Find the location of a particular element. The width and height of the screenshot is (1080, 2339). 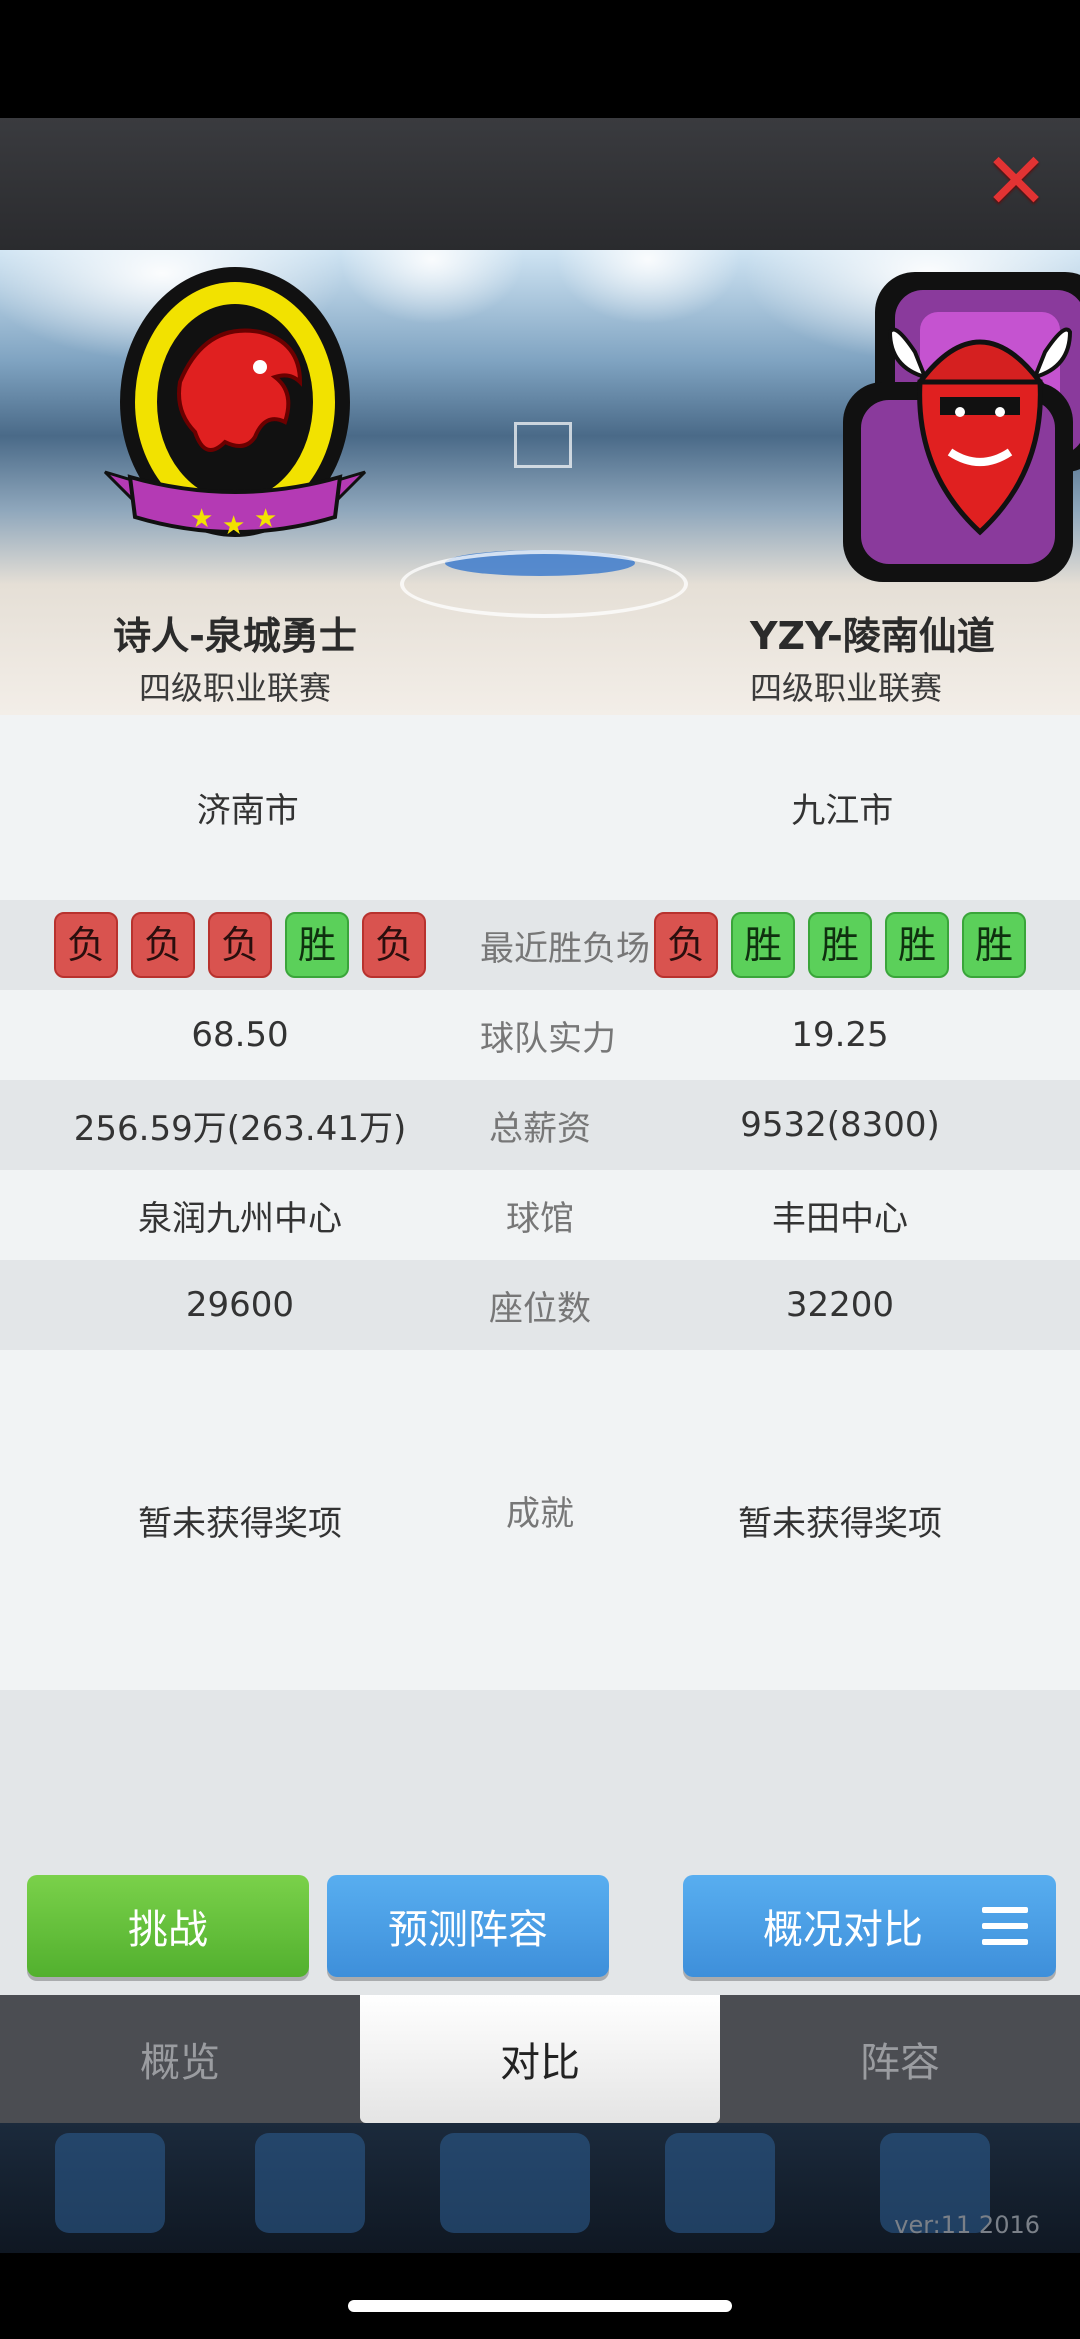

background-nav: ver:11 2016 is located at coordinates (540, 2188).